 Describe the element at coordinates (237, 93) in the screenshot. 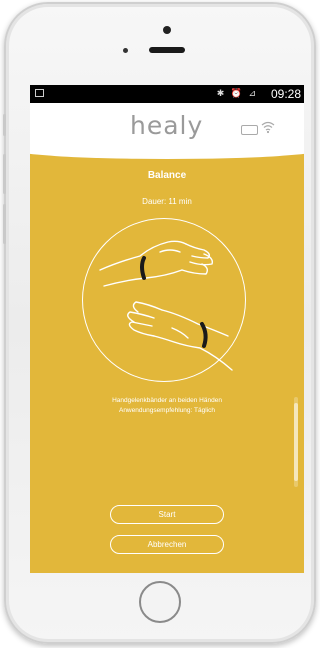

I see `status-icons: ✱ ⏰ ⊿` at that location.